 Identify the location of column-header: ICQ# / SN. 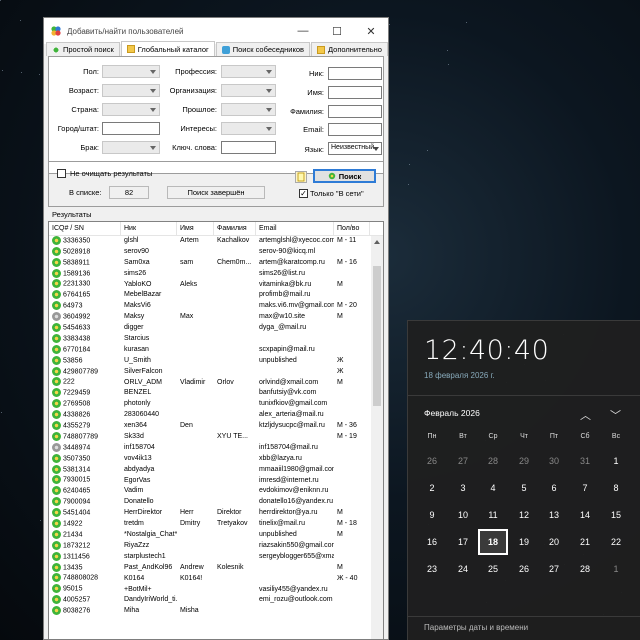
(85, 229).